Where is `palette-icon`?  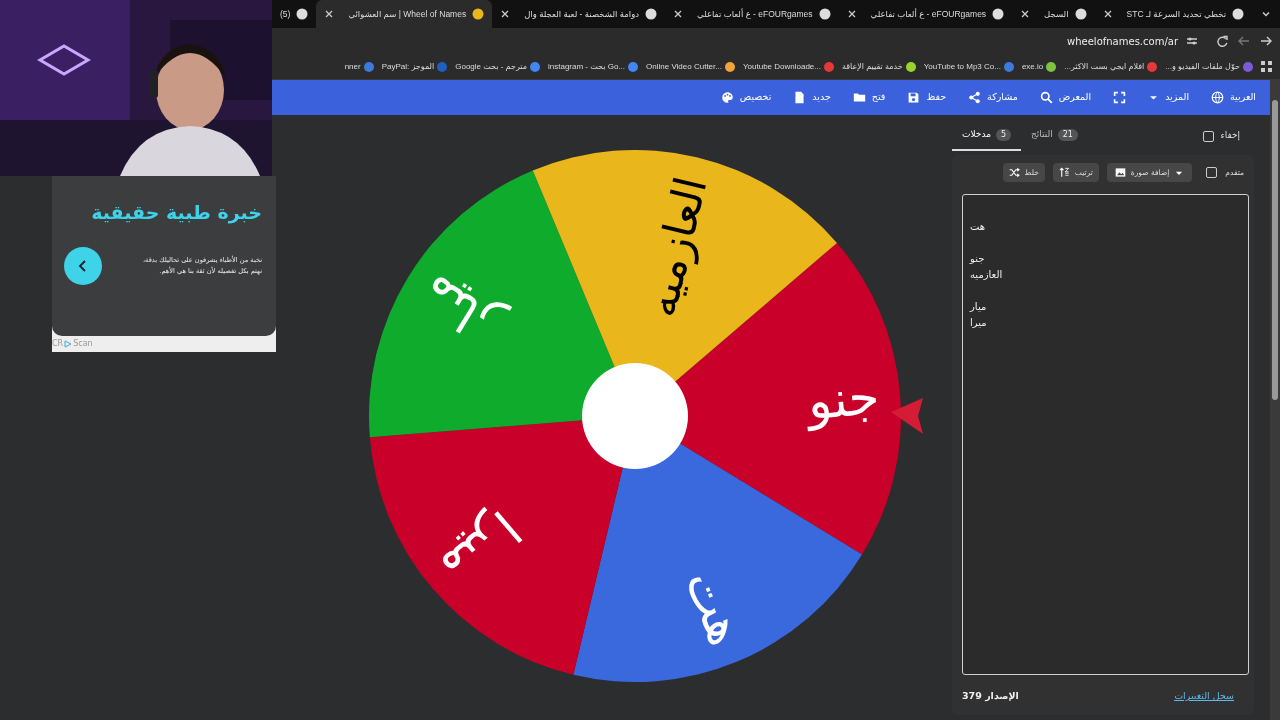
palette-icon is located at coordinates (727, 97).